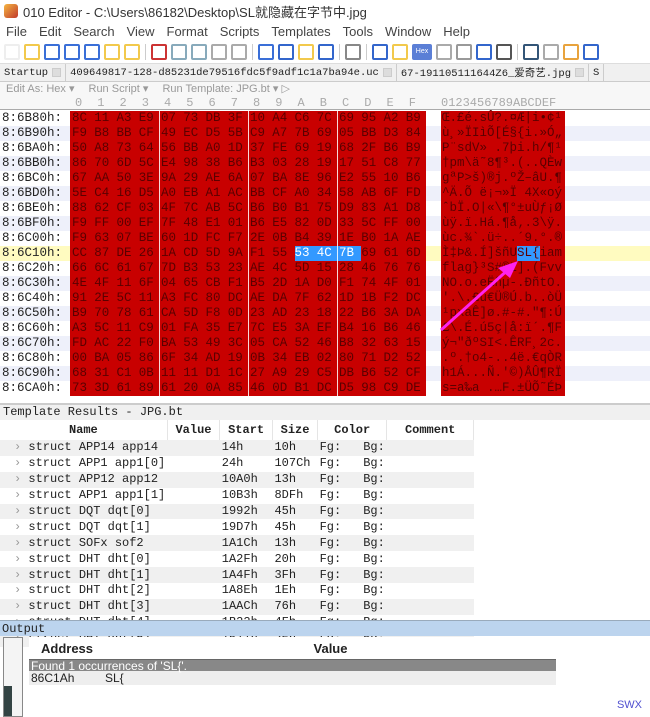 This screenshot has width=650, height=717. Describe the element at coordinates (395, 118) in the screenshot. I see `hex-byte: A2` at that location.